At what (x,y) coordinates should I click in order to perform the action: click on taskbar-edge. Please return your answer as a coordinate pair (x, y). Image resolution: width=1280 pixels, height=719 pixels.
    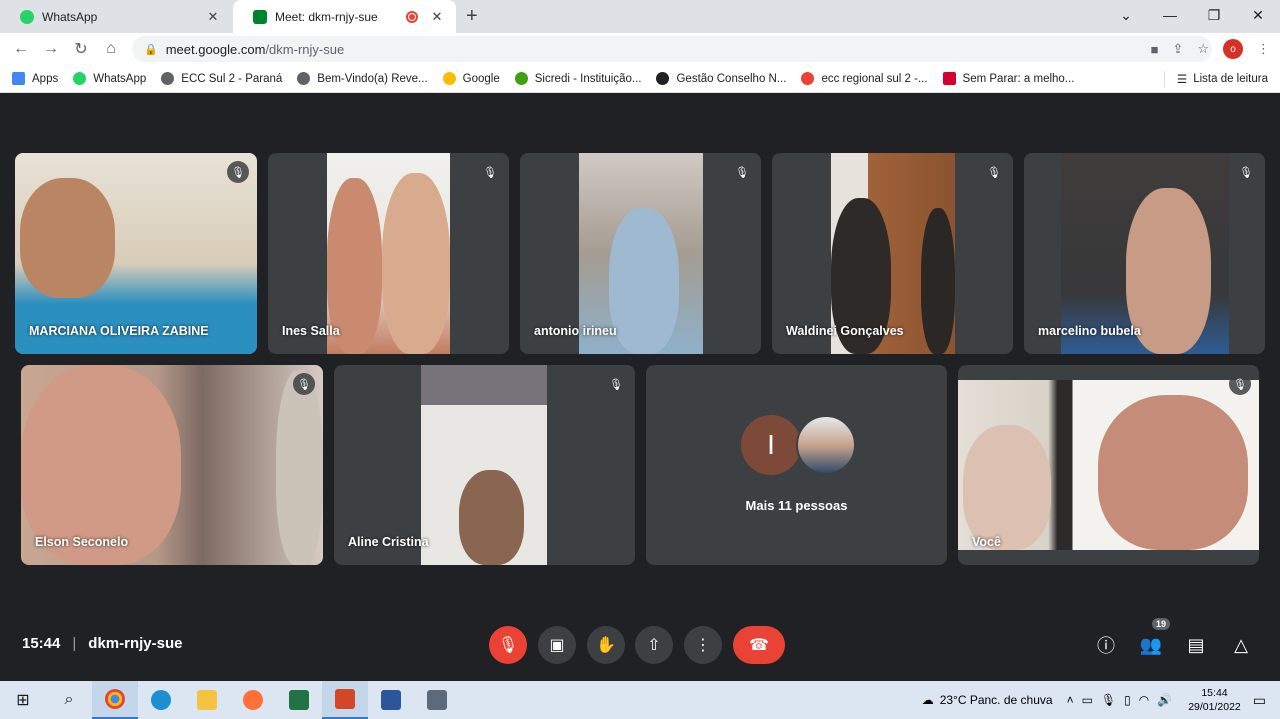
    Looking at the image, I should click on (161, 700).